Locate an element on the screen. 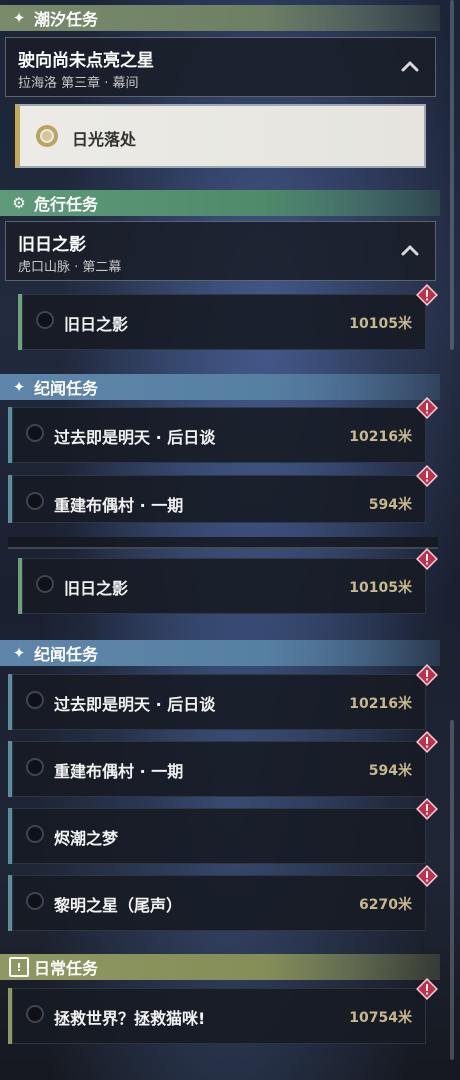  scrollbar-top is located at coordinates (452, 175).